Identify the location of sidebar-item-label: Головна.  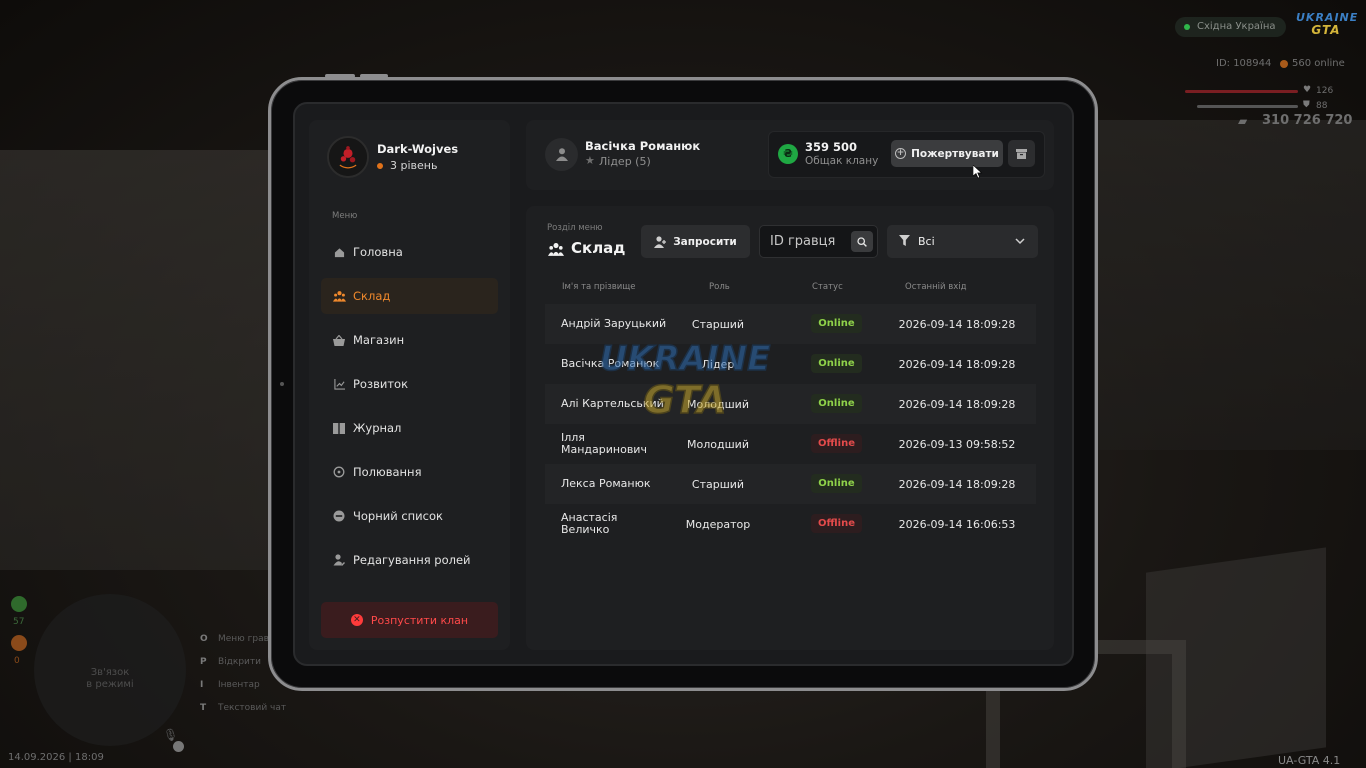
(378, 252).